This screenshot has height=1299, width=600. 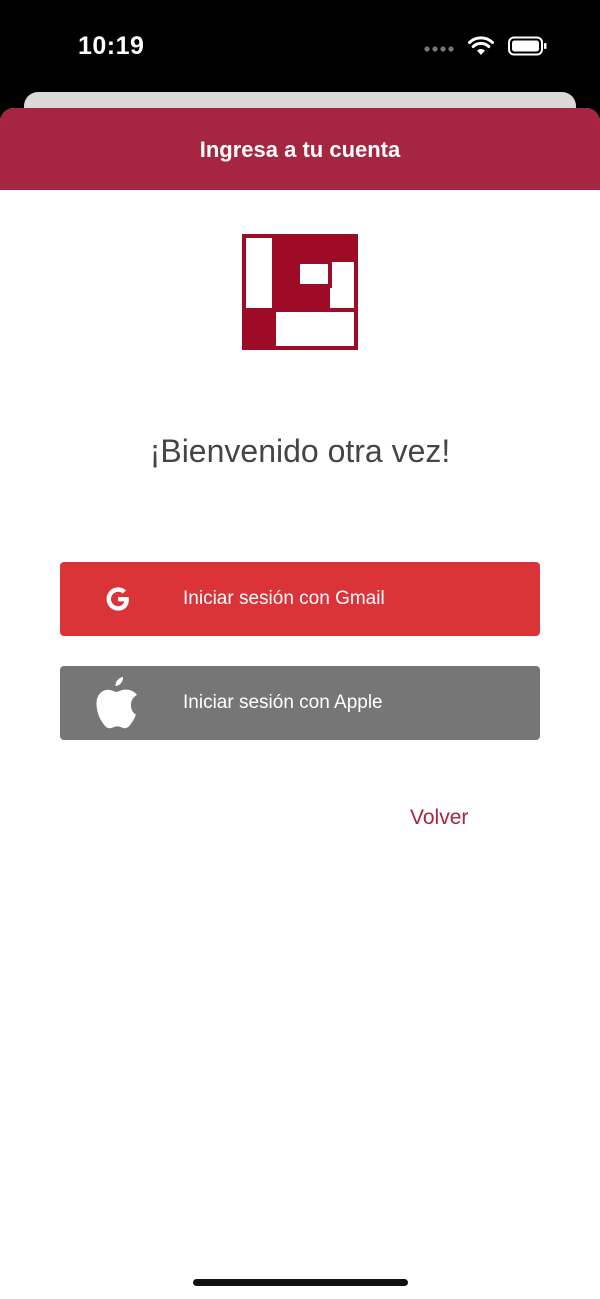 I want to click on status-time: 10:19, so click(x=111, y=46).